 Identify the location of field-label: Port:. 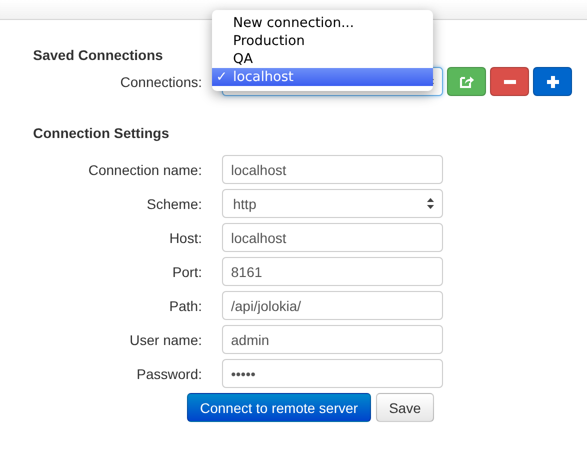
(187, 272).